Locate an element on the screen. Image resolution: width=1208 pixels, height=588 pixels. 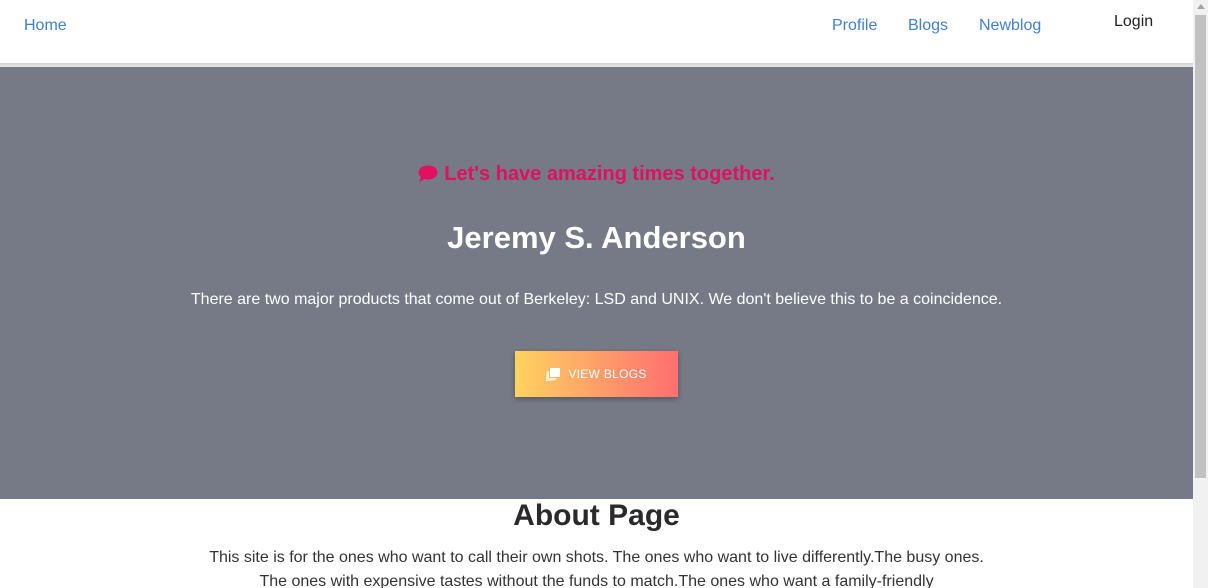
hero-tagline: Let's have amazing times together. is located at coordinates (596, 174).